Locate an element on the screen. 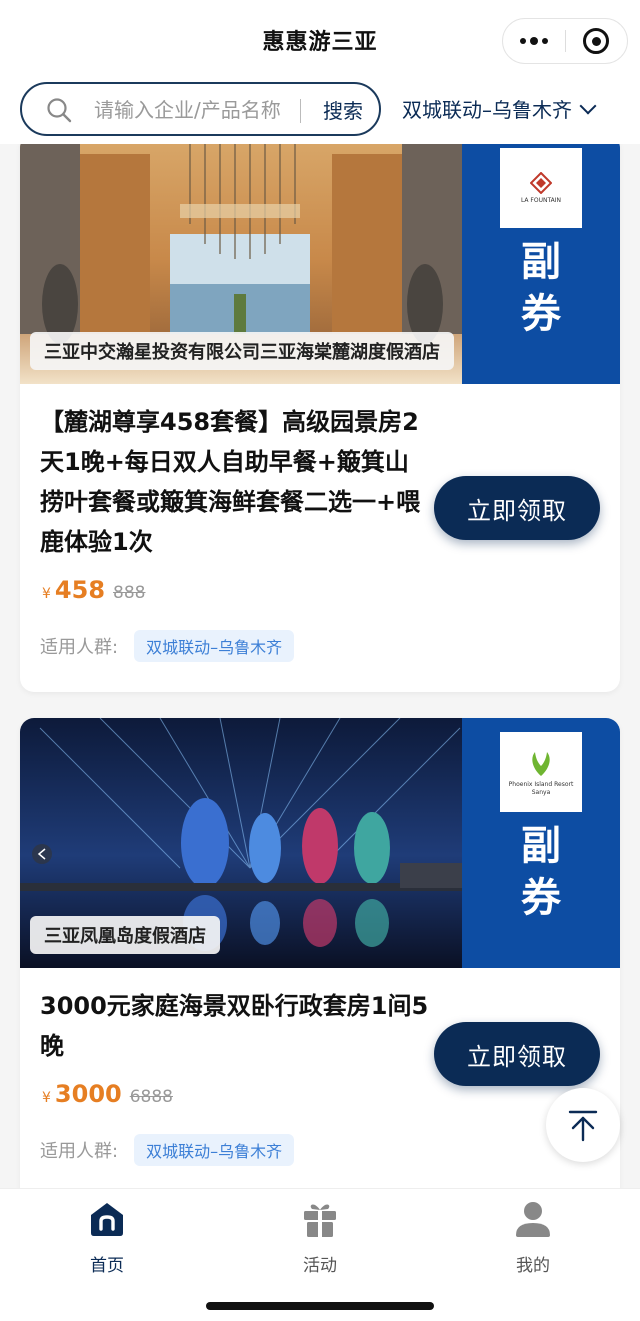  hotel-name-tag: 三亚中交瀚星投资有限公司三亚海棠麓湖度假酒店 is located at coordinates (242, 351).